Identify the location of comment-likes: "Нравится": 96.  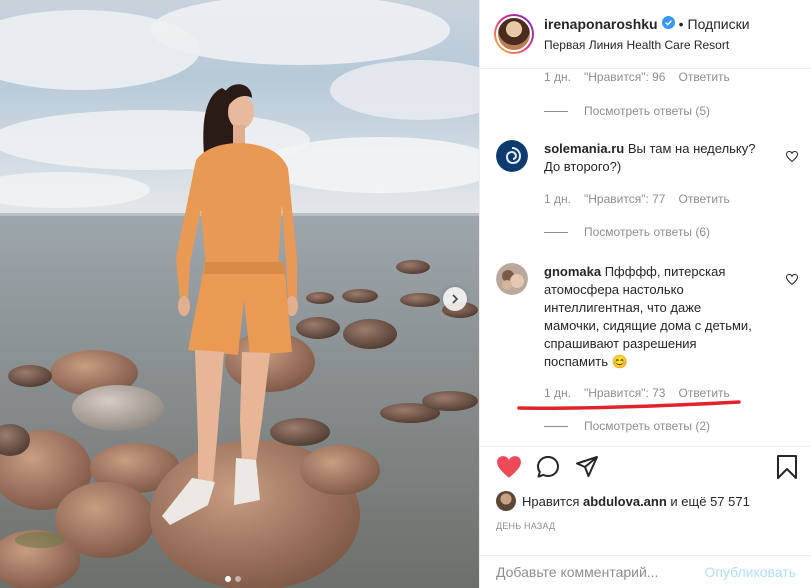
(625, 77).